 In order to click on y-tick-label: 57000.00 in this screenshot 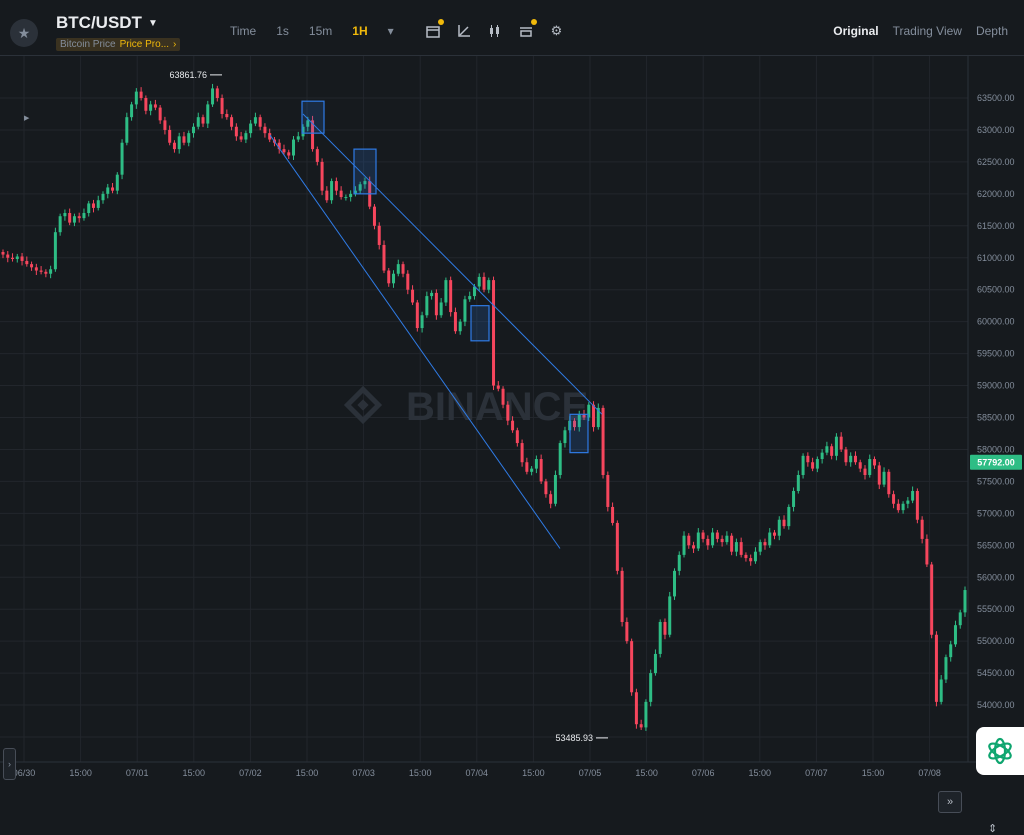, I will do `click(996, 513)`.